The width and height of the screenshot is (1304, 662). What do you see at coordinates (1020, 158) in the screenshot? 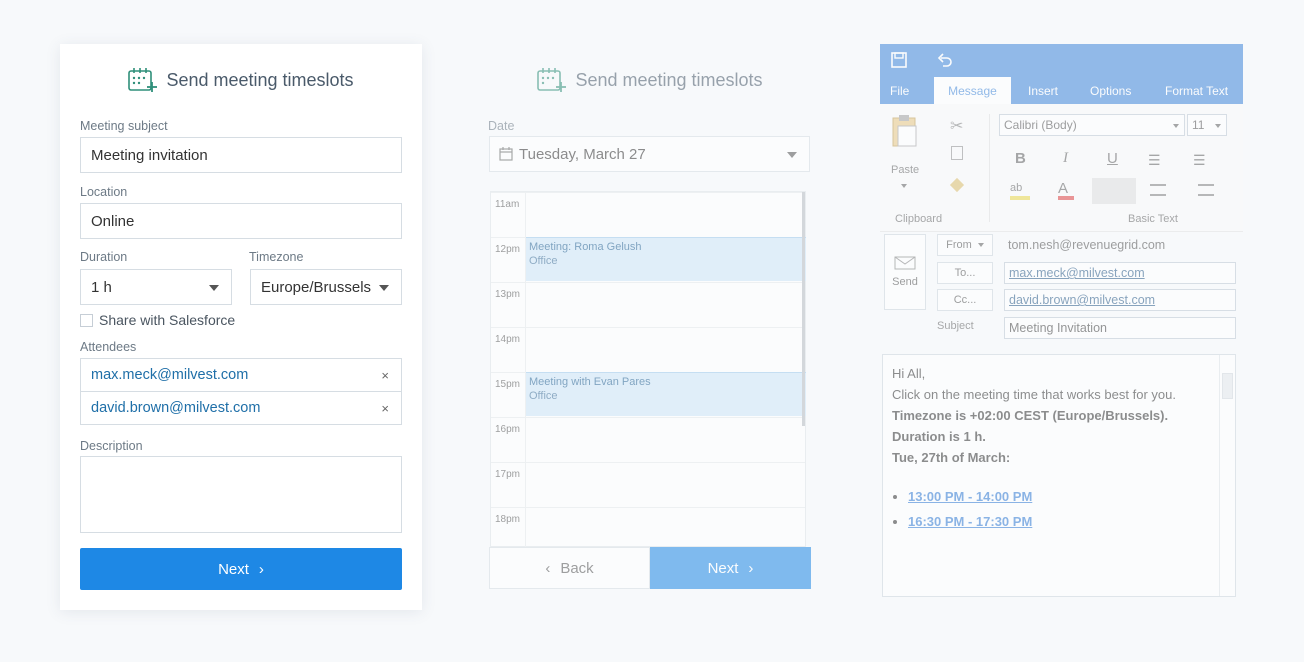
I see `bold-icon: B` at bounding box center [1020, 158].